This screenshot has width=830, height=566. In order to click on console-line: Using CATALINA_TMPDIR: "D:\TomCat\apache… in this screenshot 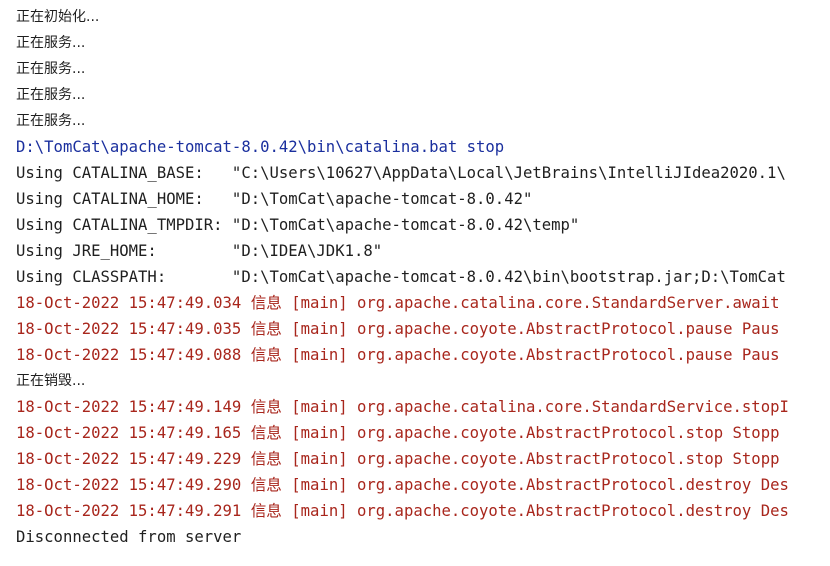, I will do `click(298, 225)`.